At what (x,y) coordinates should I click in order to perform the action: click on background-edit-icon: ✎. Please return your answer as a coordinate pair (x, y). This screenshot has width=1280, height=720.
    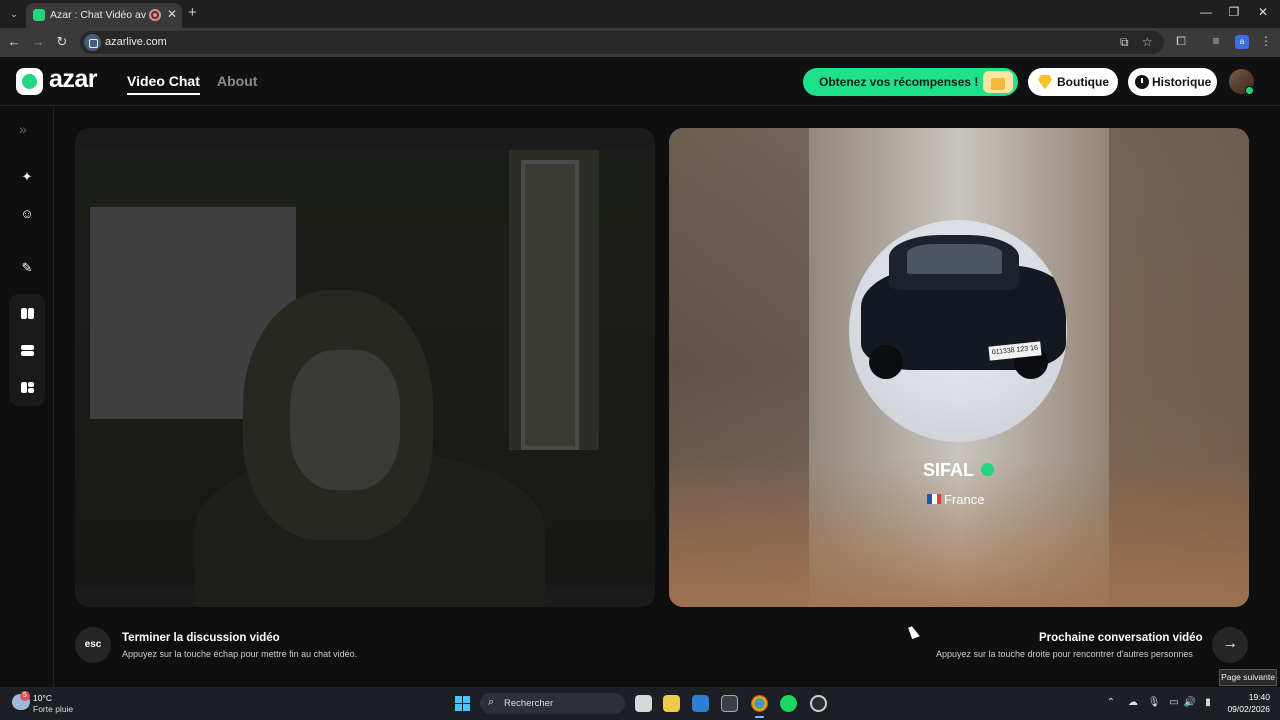
    Looking at the image, I should click on (27, 268).